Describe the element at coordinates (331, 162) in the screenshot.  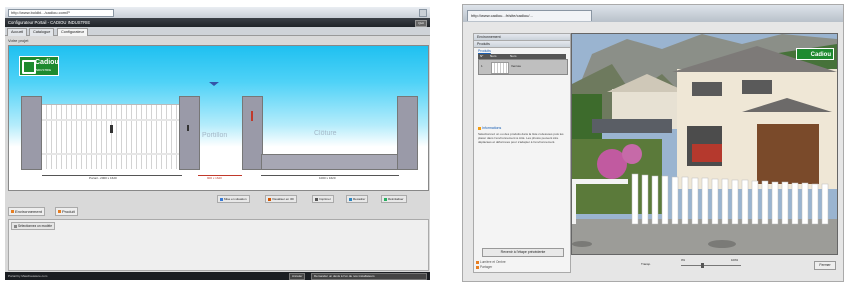
I see `fence-wall` at that location.